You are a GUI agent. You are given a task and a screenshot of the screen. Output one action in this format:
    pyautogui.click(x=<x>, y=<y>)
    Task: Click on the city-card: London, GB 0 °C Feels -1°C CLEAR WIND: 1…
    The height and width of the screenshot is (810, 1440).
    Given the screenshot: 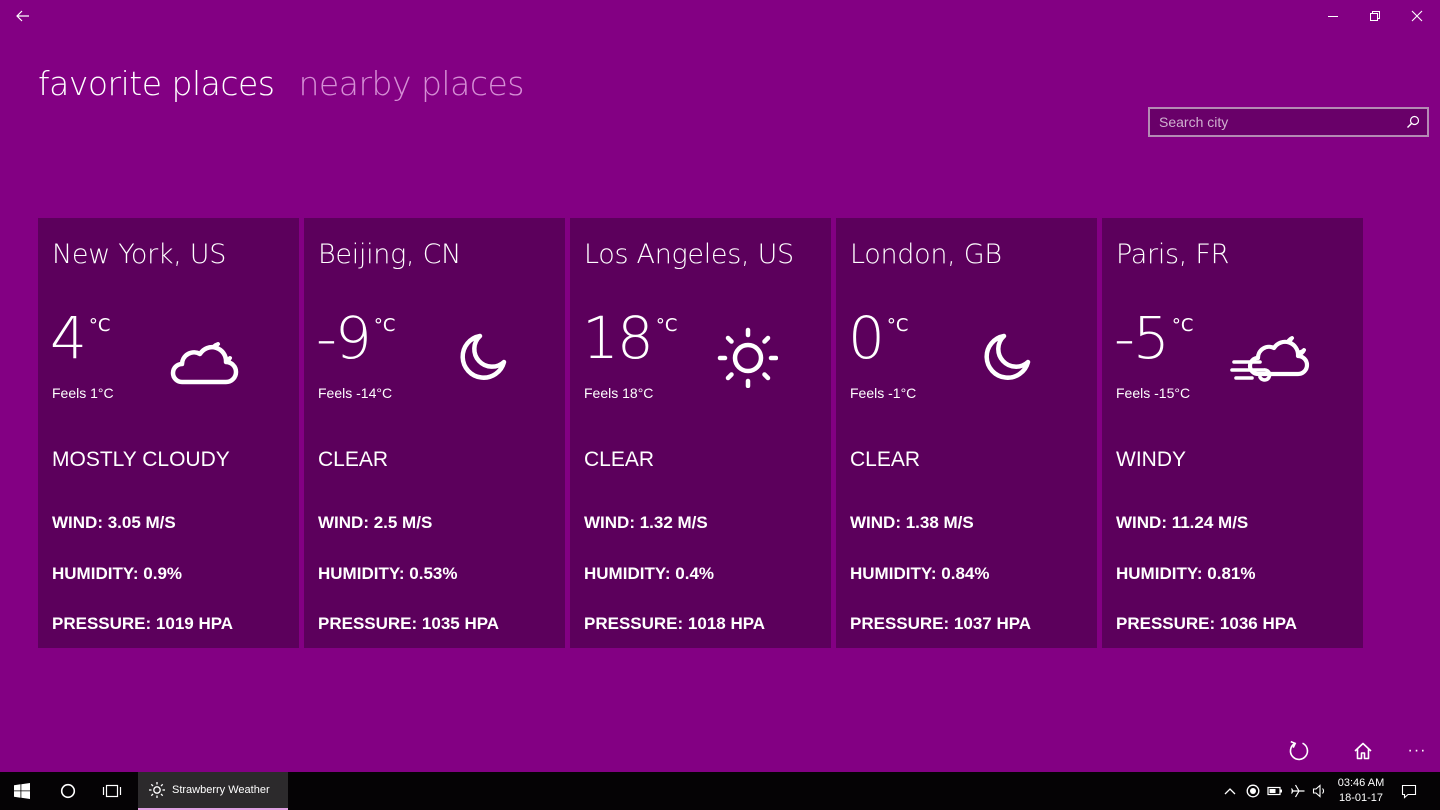 What is the action you would take?
    pyautogui.click(x=966, y=433)
    